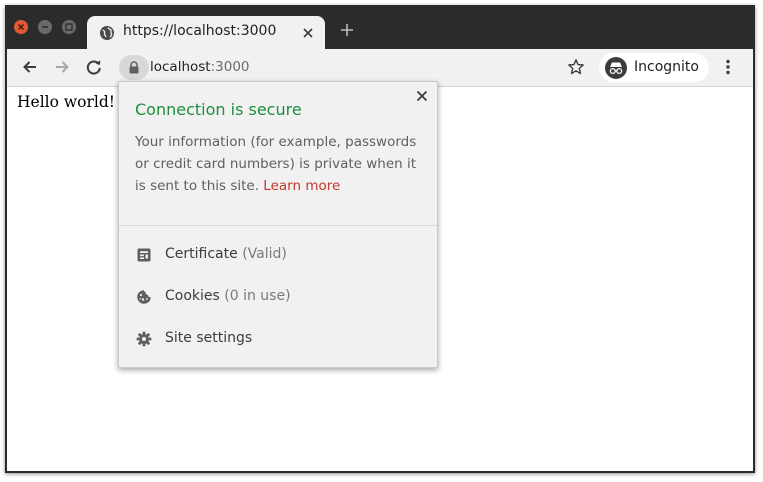 The height and width of the screenshot is (482, 763). What do you see at coordinates (380, 28) in the screenshot?
I see `tab-strip: https://localhost:3000` at bounding box center [380, 28].